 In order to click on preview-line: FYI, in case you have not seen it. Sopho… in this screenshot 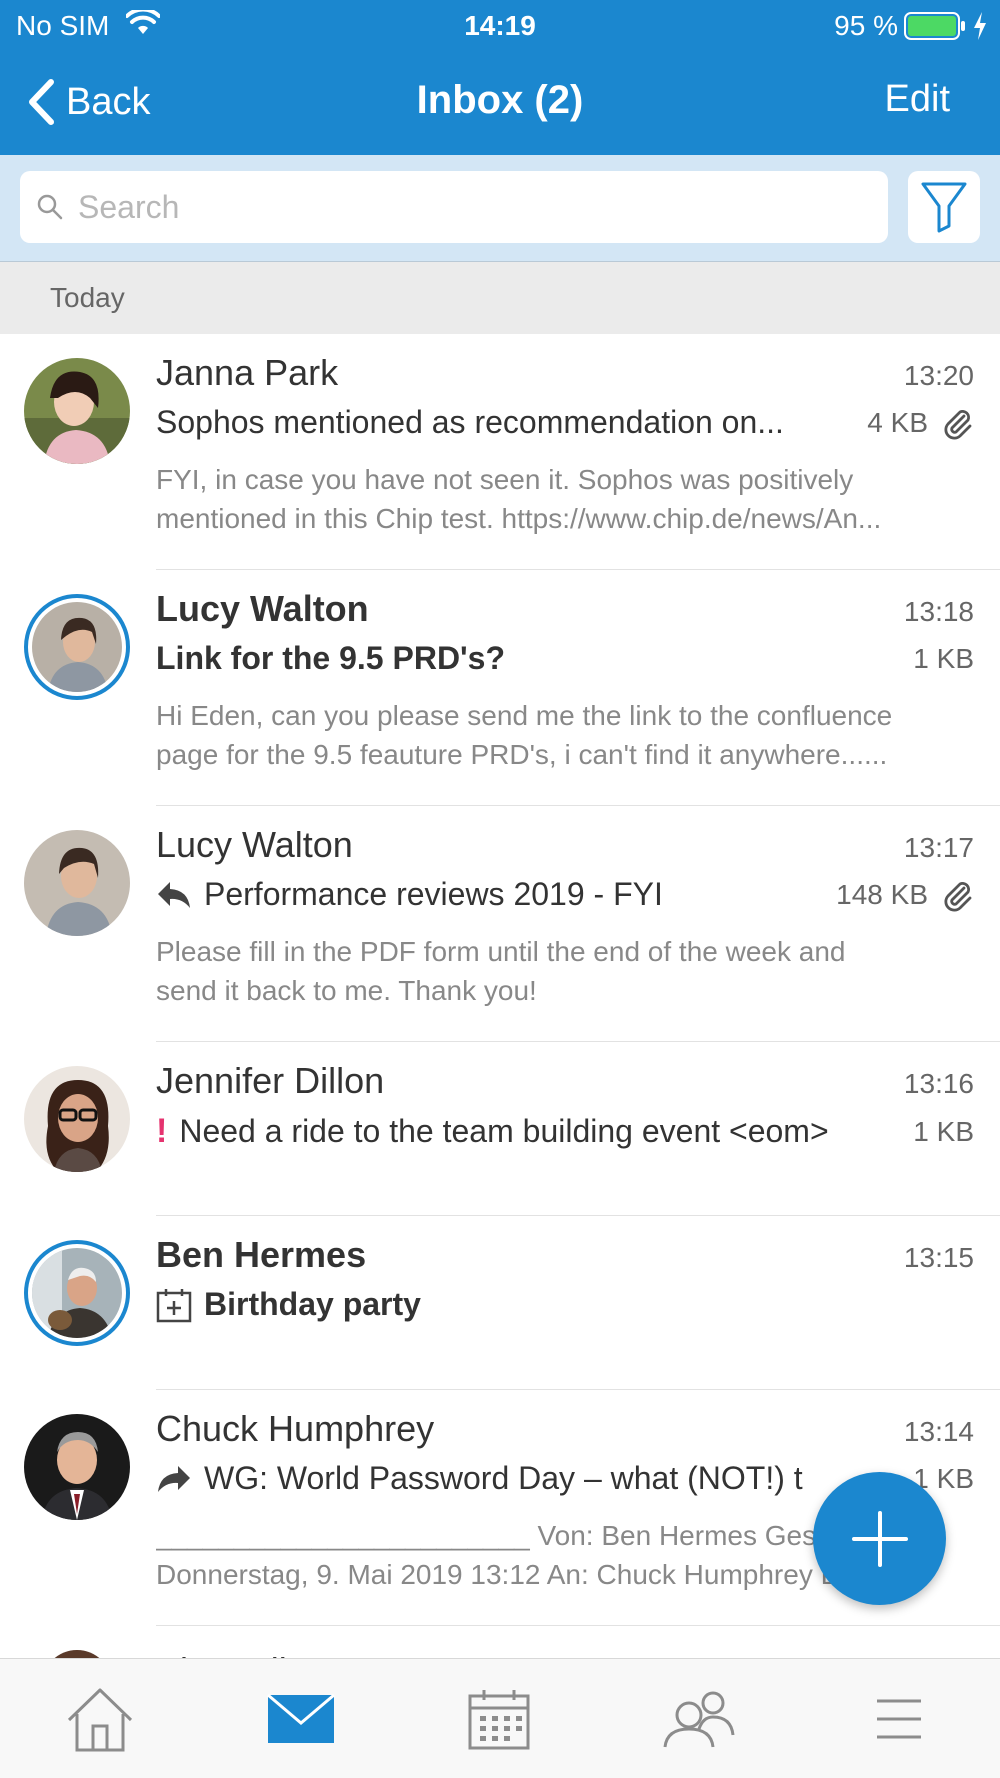, I will do `click(505, 479)`.